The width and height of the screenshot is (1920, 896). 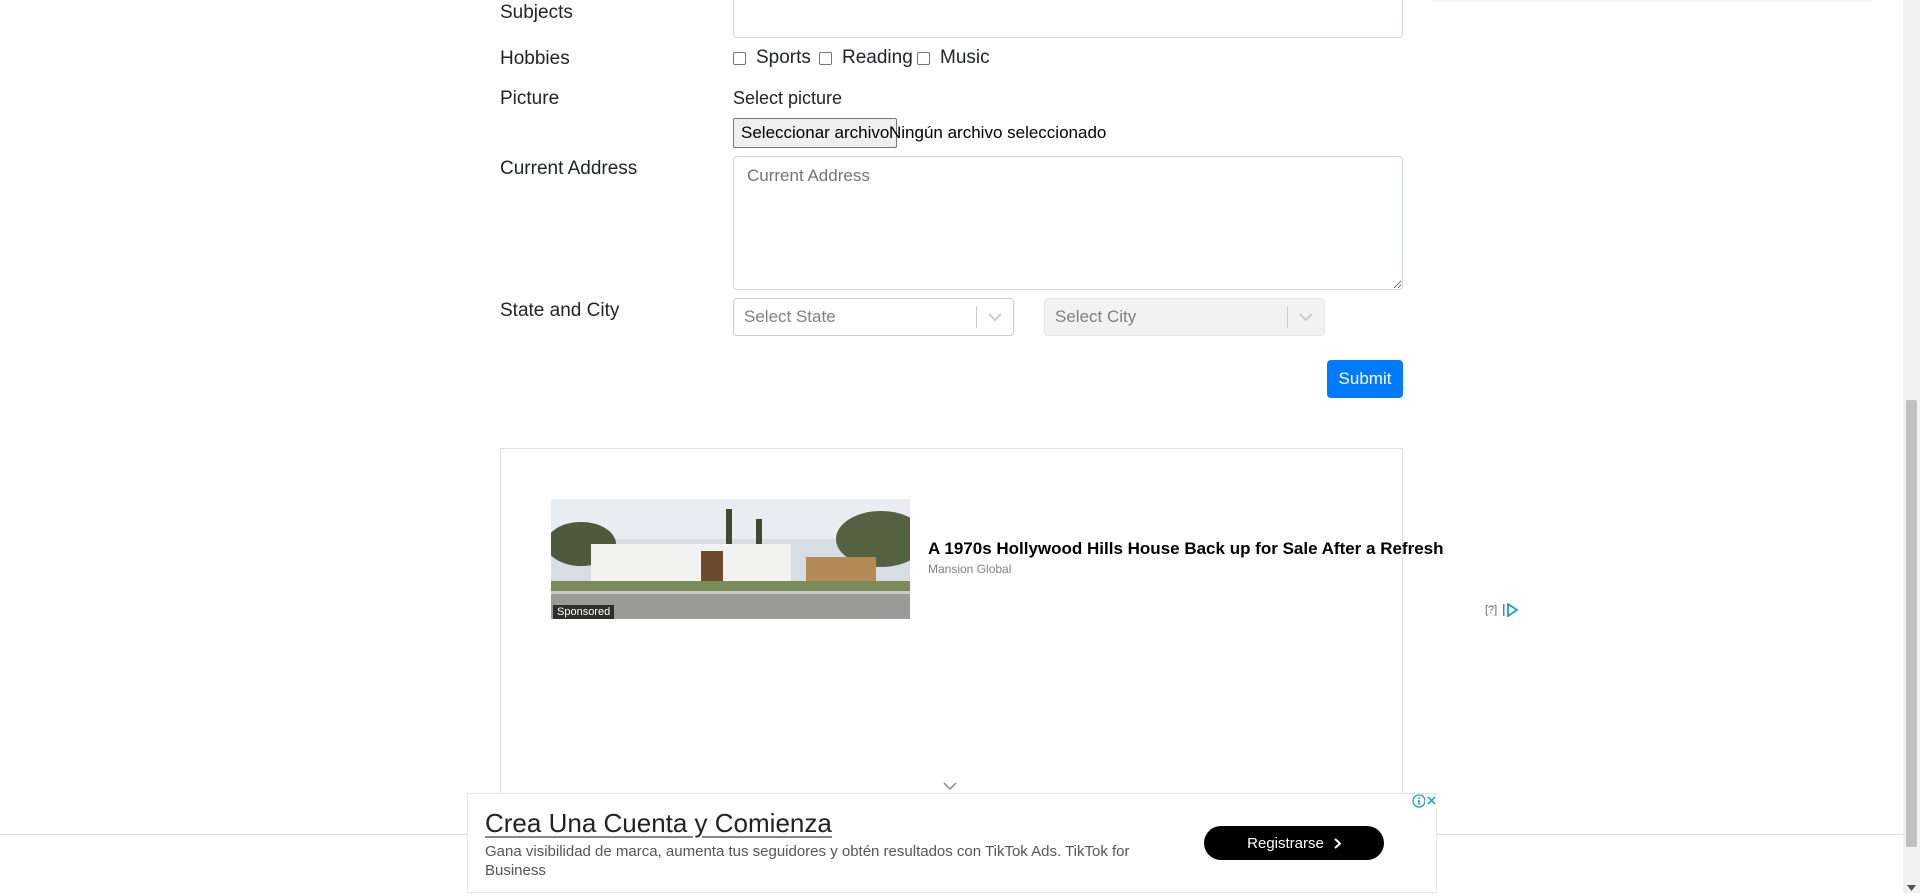 I want to click on chevron-right-icon, so click(x=1337, y=843).